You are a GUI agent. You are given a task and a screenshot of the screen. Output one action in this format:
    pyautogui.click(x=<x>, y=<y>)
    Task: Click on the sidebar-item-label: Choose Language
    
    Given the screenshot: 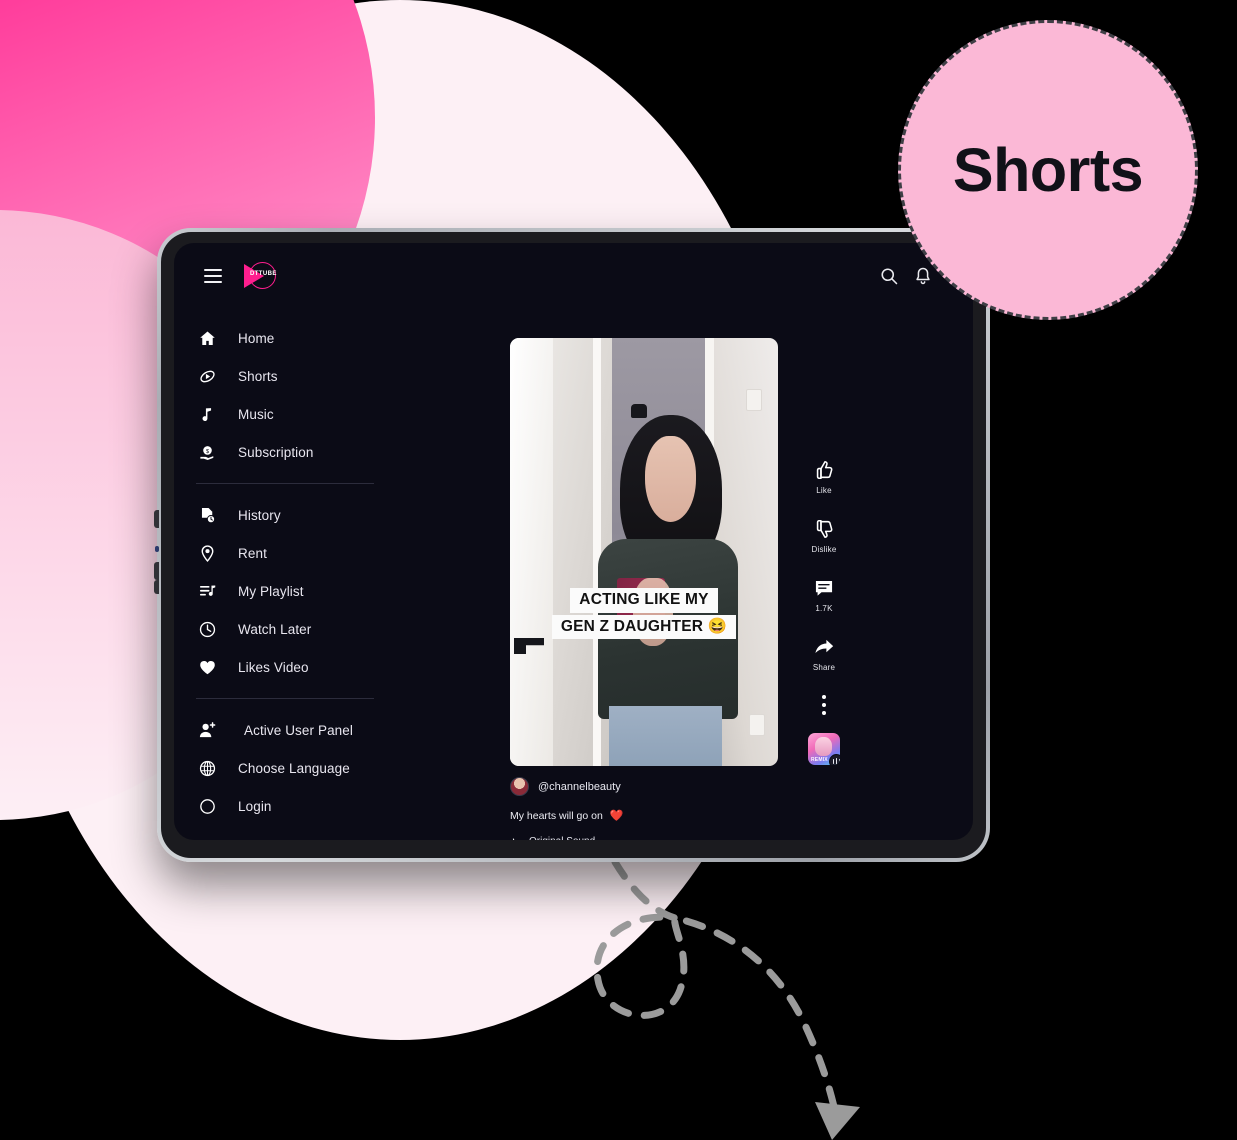 What is the action you would take?
    pyautogui.click(x=294, y=768)
    